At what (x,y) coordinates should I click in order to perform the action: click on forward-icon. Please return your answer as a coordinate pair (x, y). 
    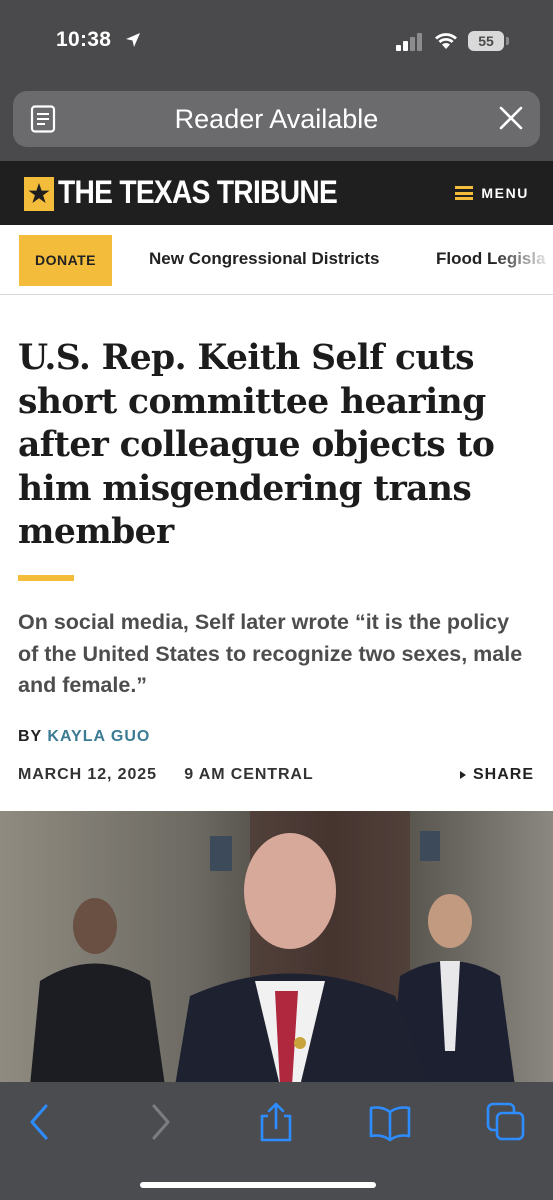
    Looking at the image, I should click on (160, 1122).